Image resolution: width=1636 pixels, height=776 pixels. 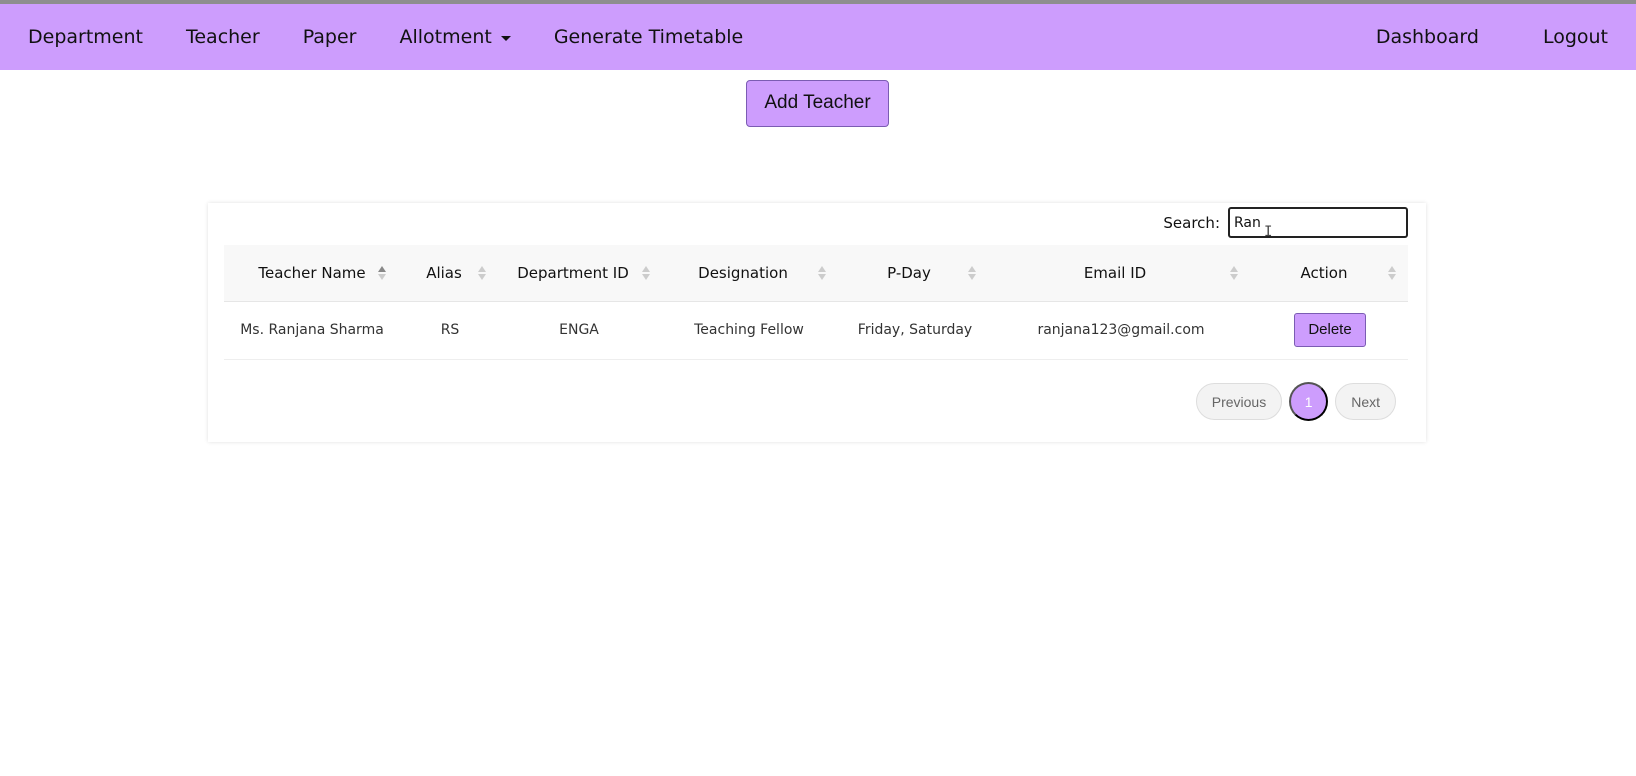 I want to click on search-label: Search:, so click(x=1191, y=222).